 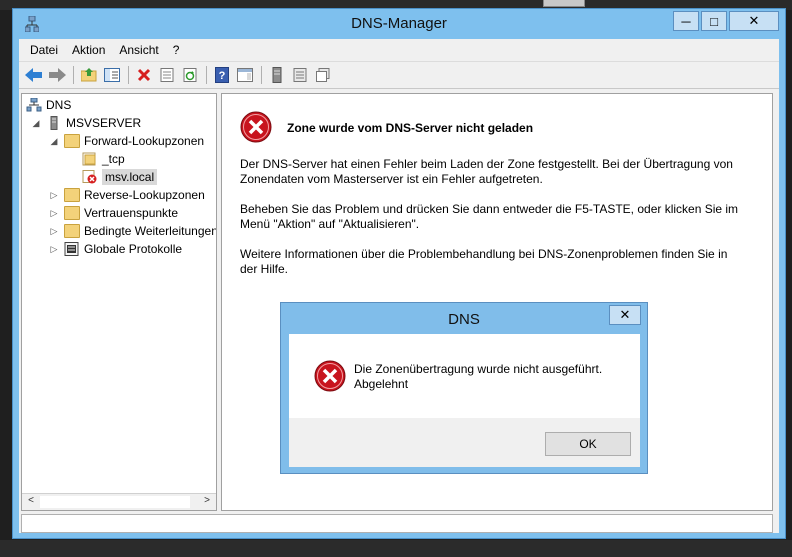 What do you see at coordinates (588, 444) in the screenshot?
I see `ok-button: OK` at bounding box center [588, 444].